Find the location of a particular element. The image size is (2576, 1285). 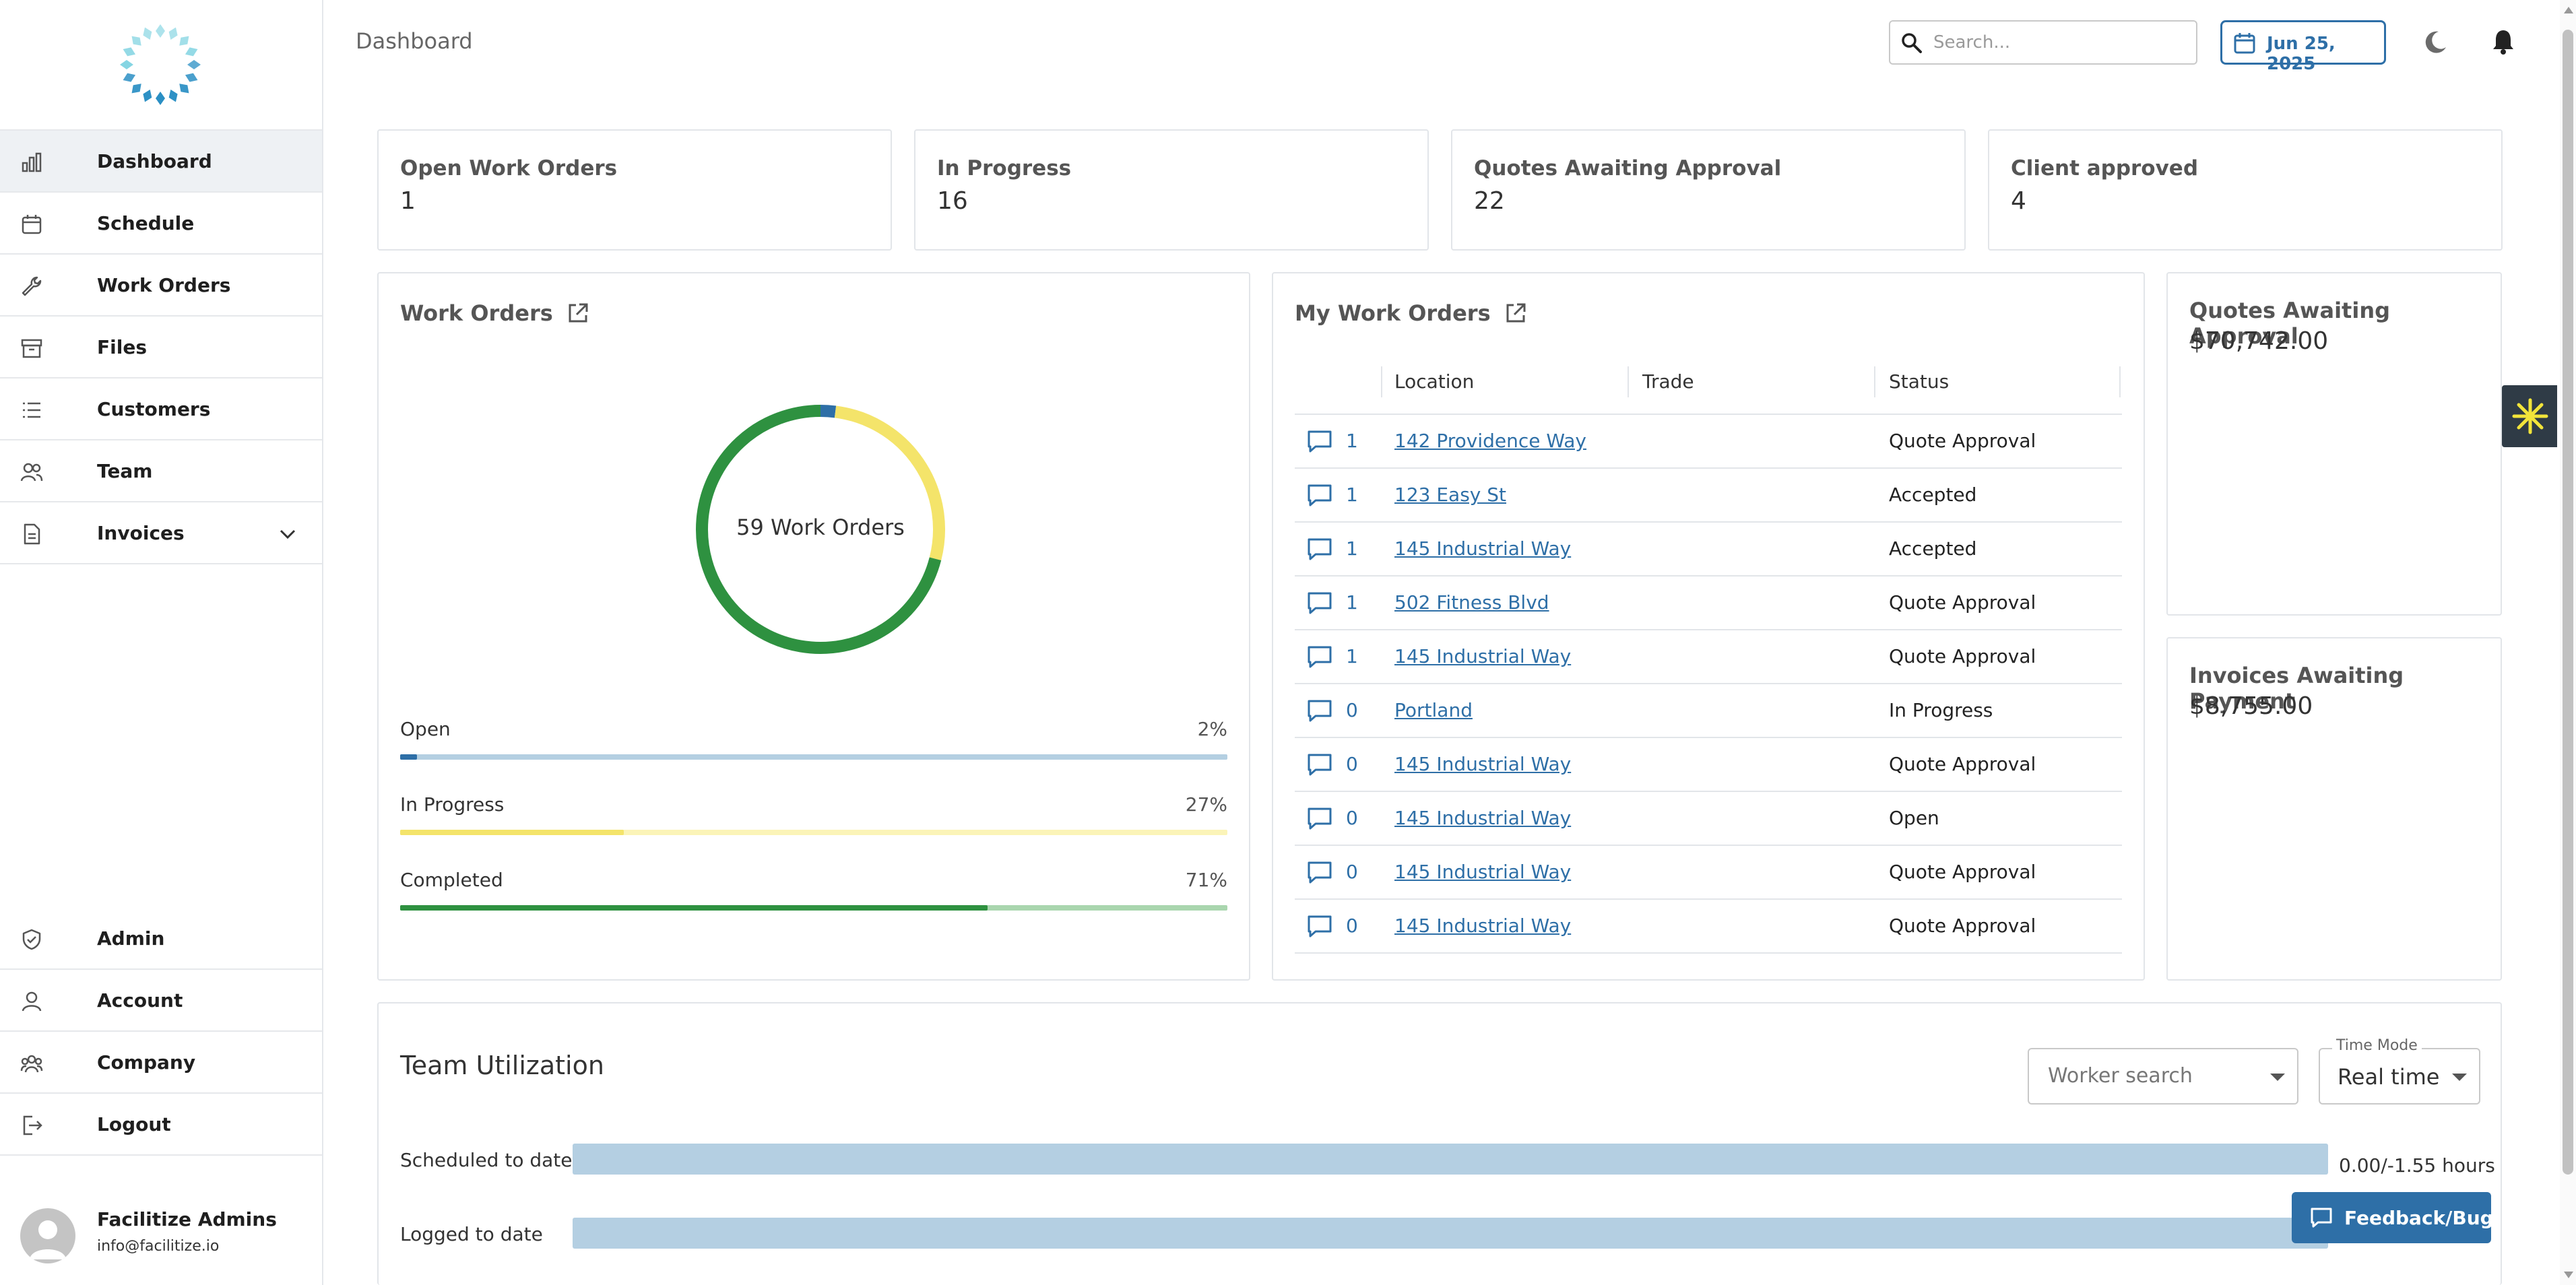

stat-card-quotes-awaiting-approval: Quotes Awaiting Approval 22 is located at coordinates (1709, 190).